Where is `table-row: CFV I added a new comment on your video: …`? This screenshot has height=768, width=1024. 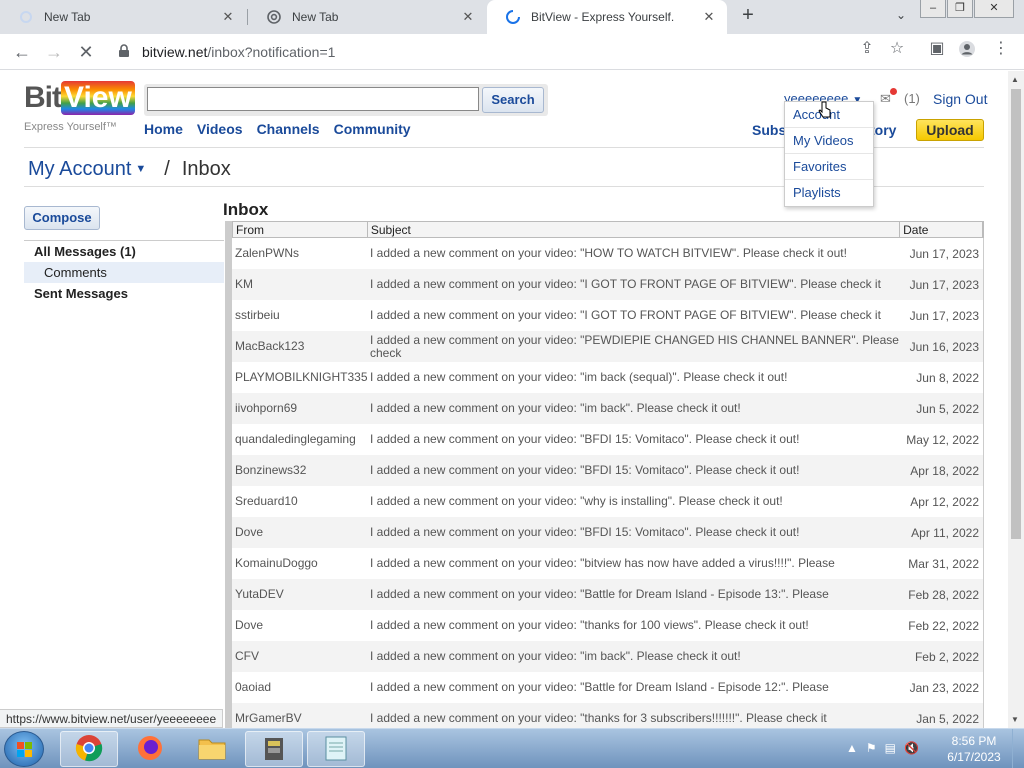
table-row: CFV I added a new comment on your video: … is located at coordinates (608, 656).